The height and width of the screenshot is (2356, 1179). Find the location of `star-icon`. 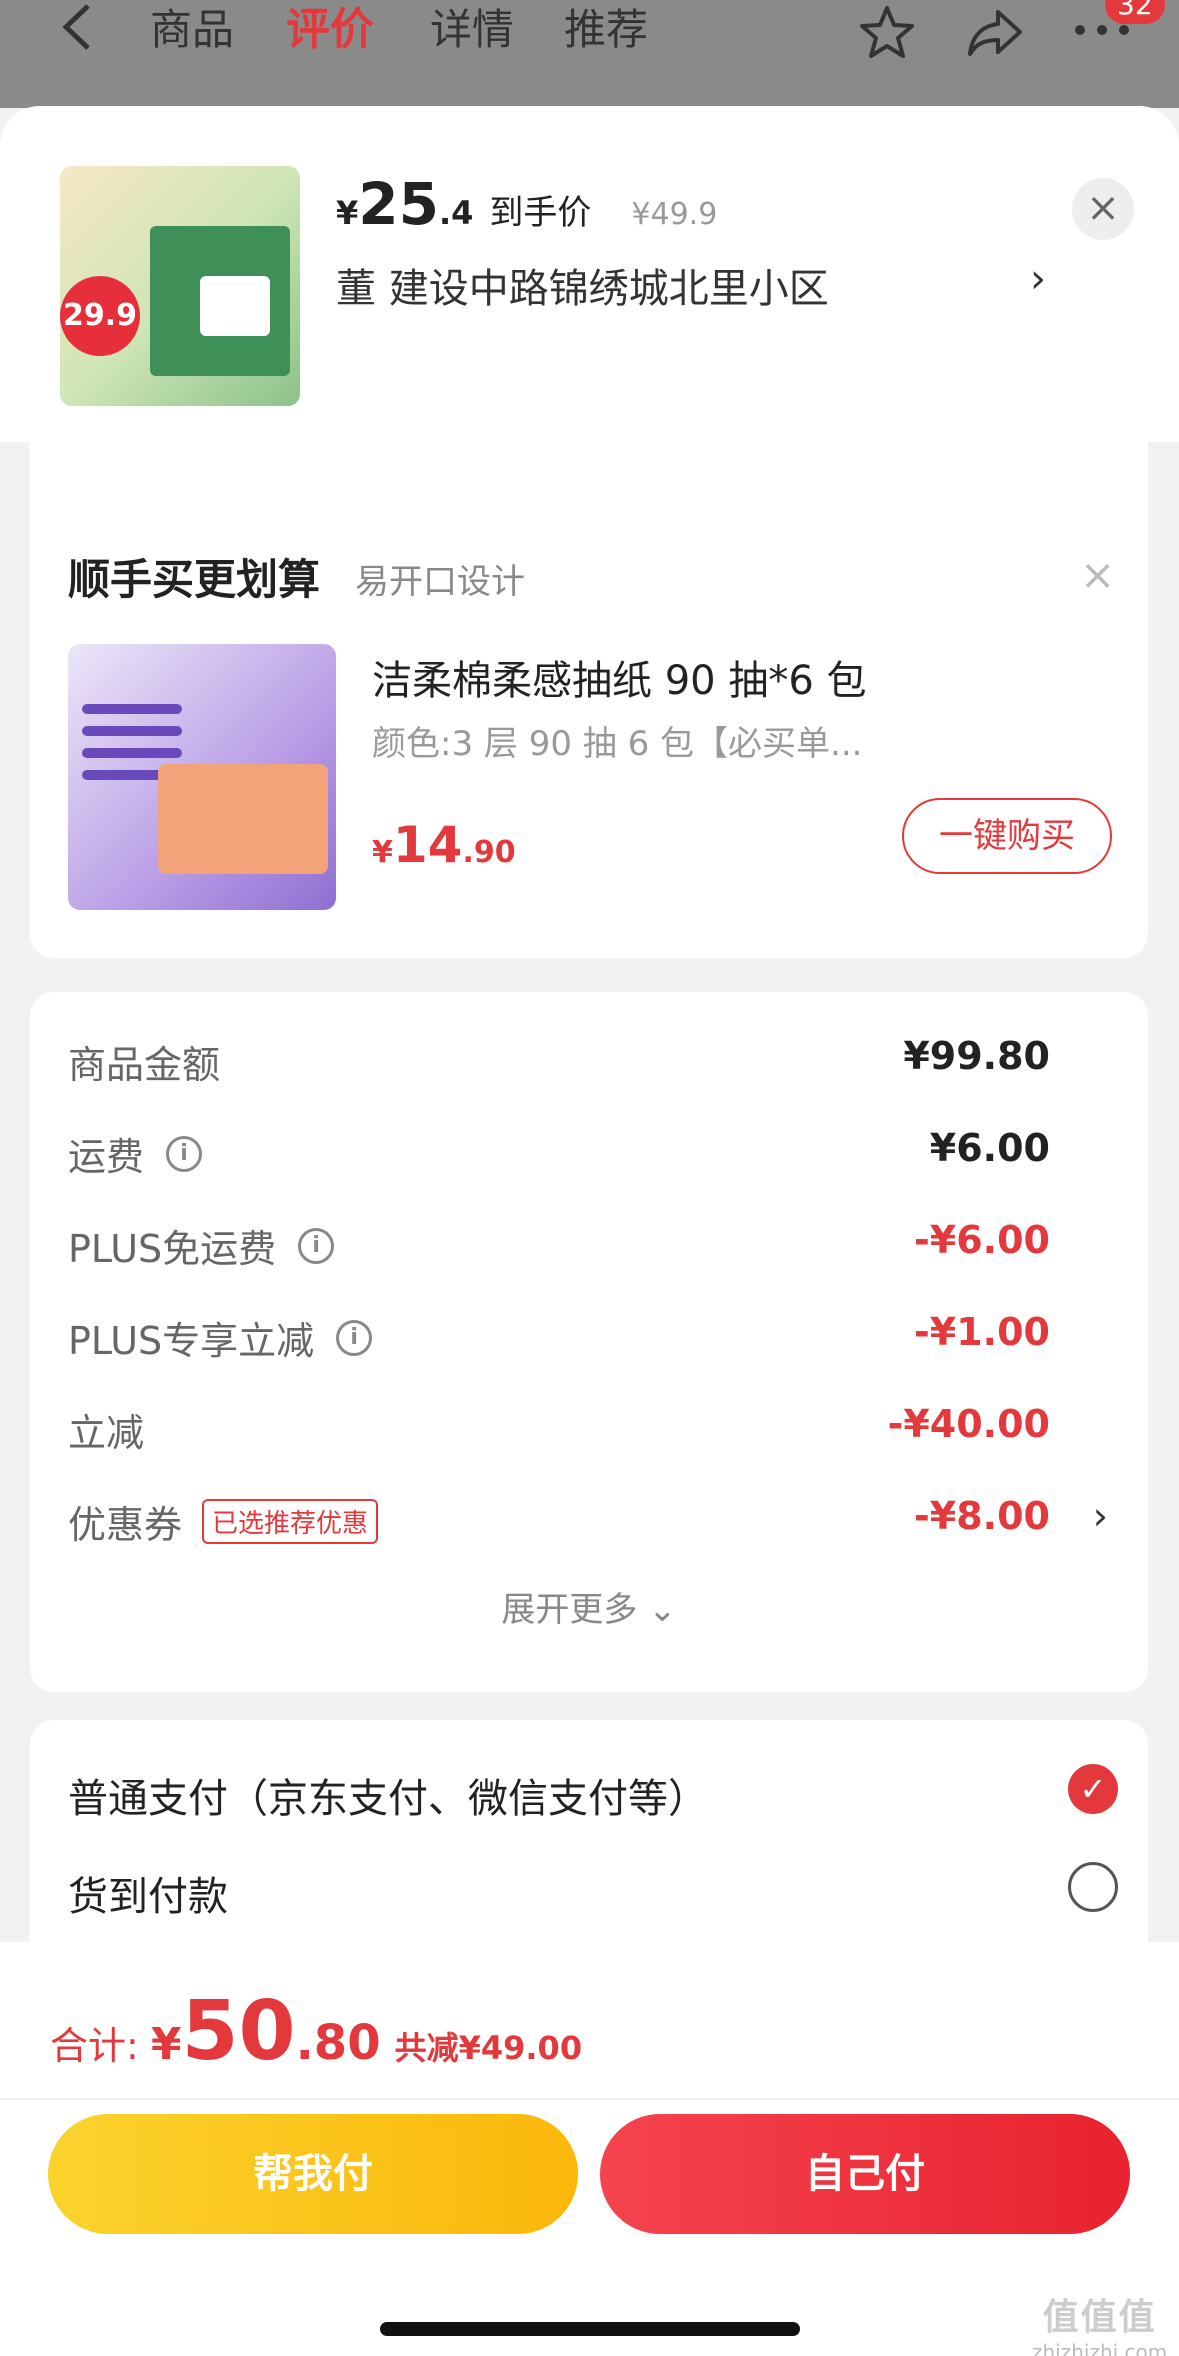

star-icon is located at coordinates (887, 40).